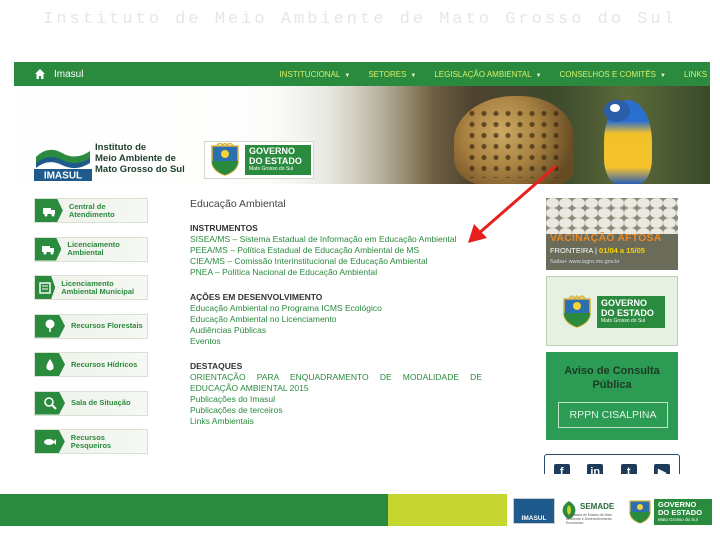 The image size is (720, 540). I want to click on sidebar-item-licenciamento-municipal: Licenciamento Ambiental Municipal, so click(91, 287).